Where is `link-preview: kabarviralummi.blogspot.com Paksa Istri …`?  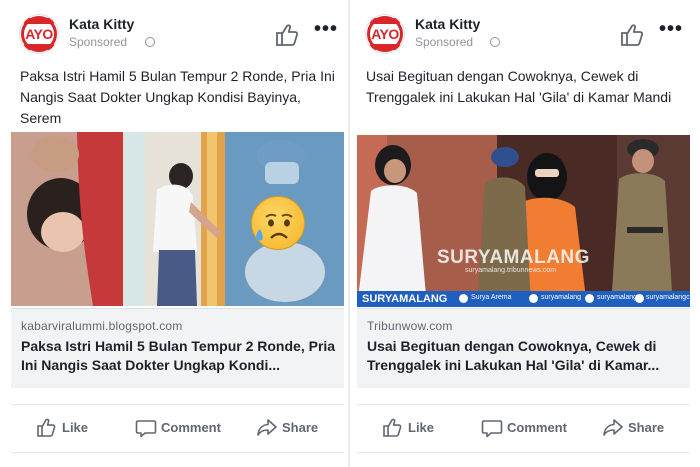 link-preview: kabarviralummi.blogspot.com Paksa Istri … is located at coordinates (177, 348).